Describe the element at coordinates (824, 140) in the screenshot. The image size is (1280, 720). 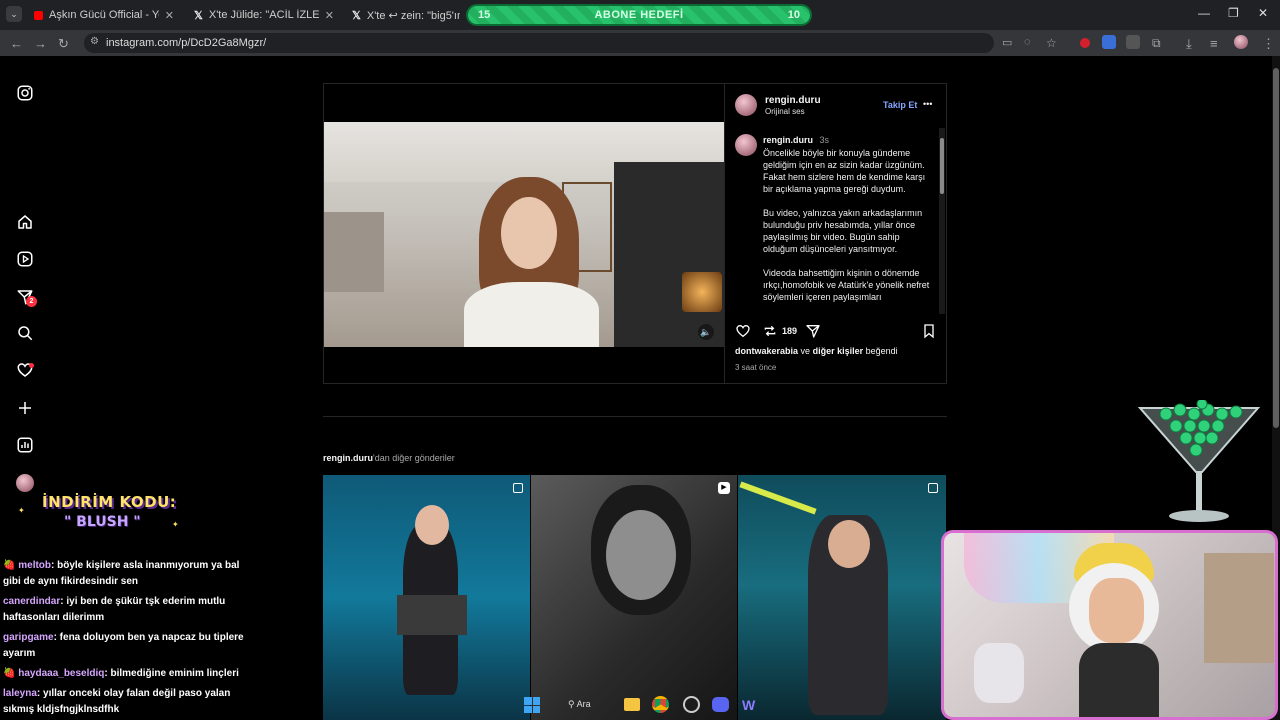
I see `caption-time: 3s` at that location.